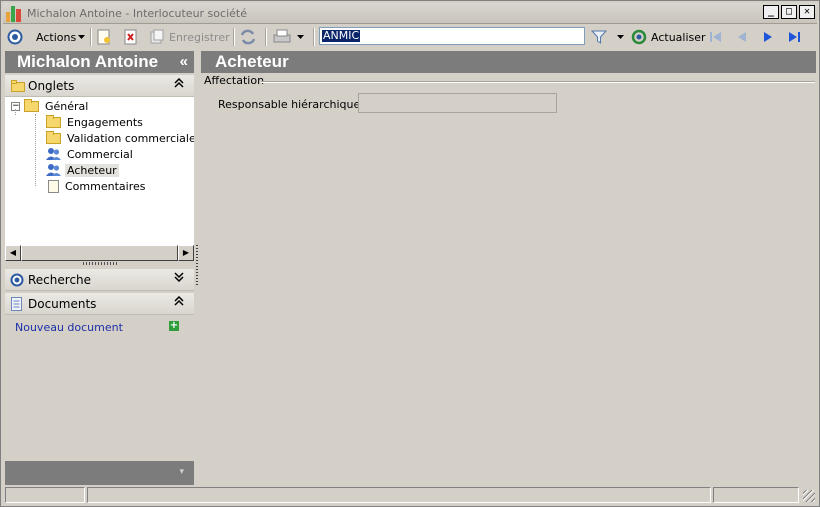  What do you see at coordinates (99, 388) in the screenshot?
I see `documents-panel: Nouveau document +` at bounding box center [99, 388].